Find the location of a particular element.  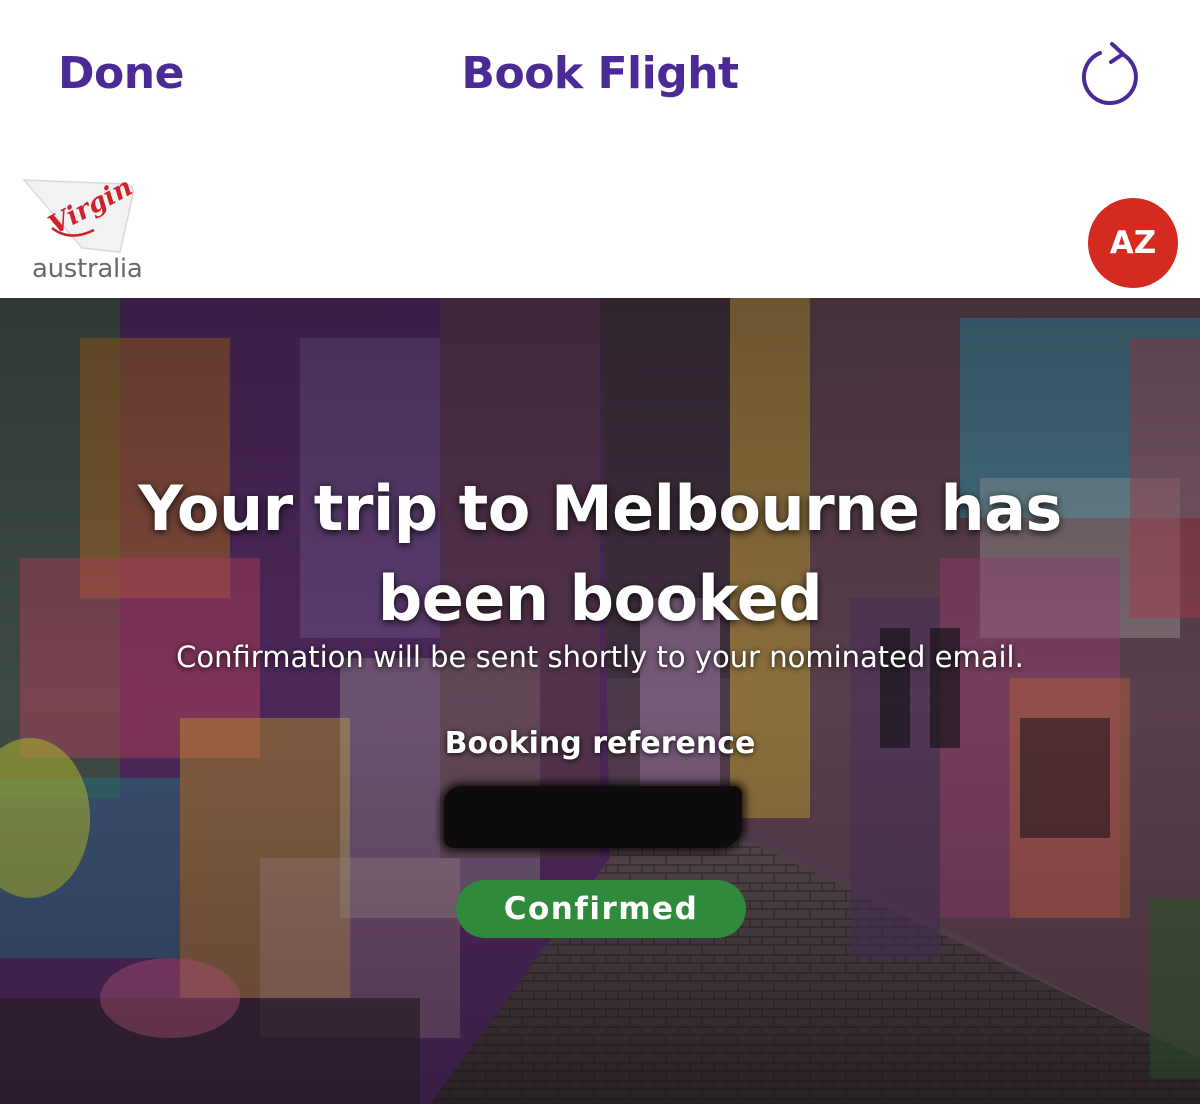

virgin-australia-logo: Virgin australia is located at coordinates (92, 228).